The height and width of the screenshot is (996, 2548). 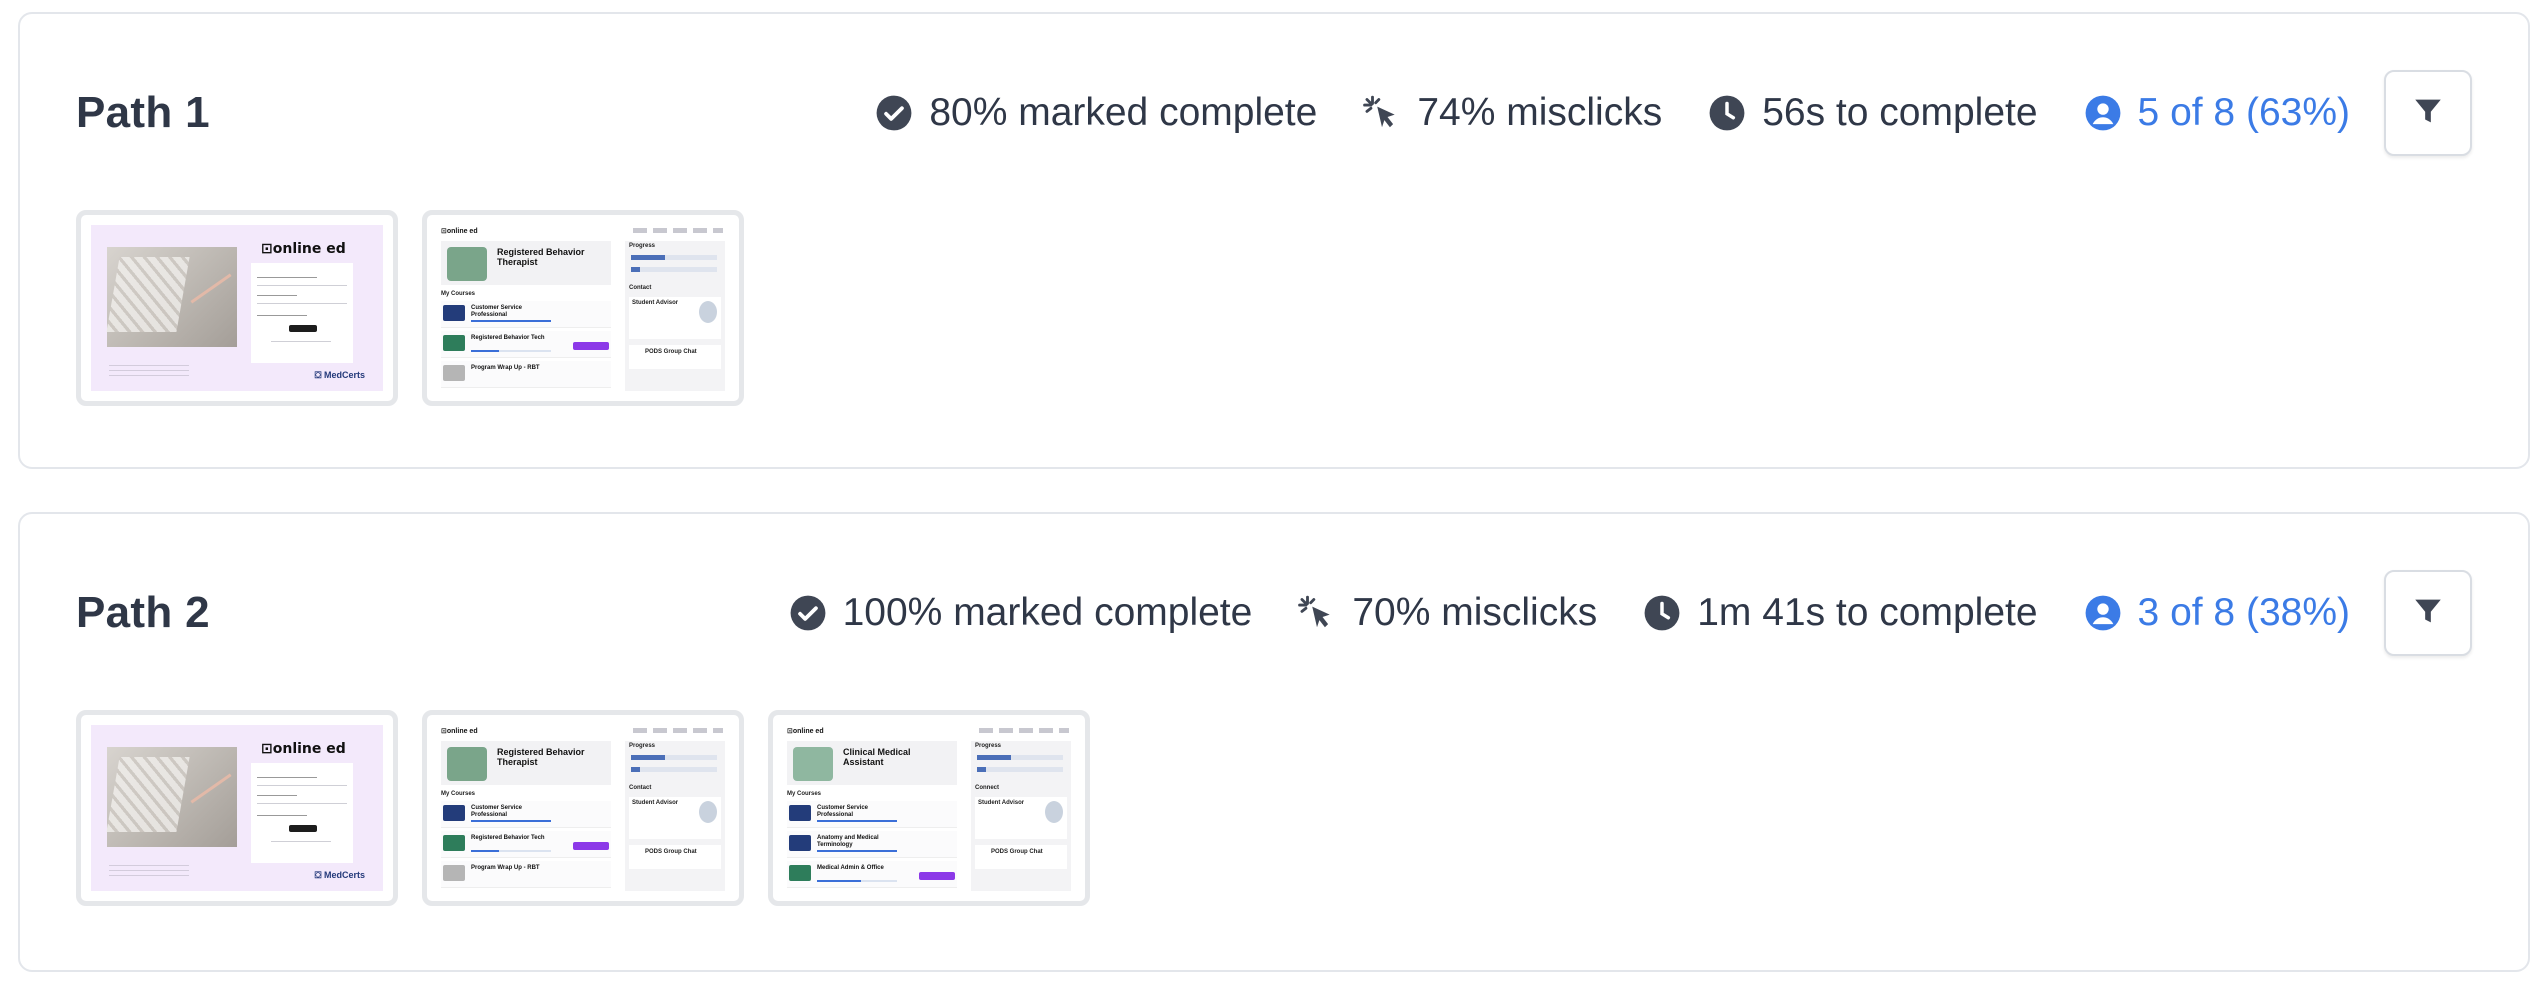 I want to click on program-title: Clinical Medical Assistant, so click(x=877, y=757).